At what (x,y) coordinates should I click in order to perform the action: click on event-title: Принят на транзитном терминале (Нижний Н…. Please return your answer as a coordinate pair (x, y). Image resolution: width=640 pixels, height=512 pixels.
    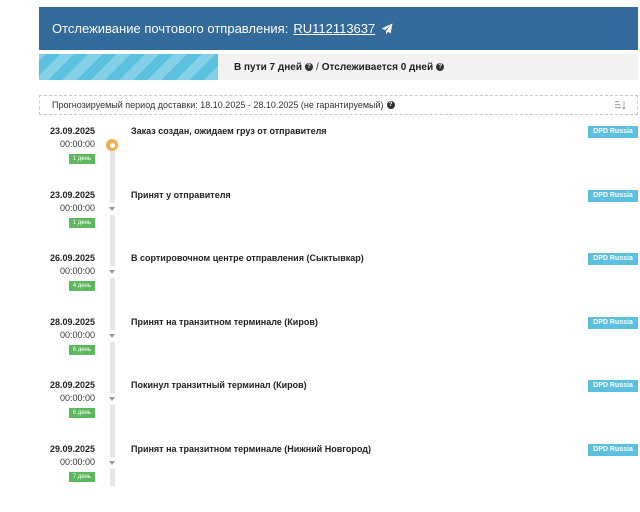
    Looking at the image, I should click on (251, 449).